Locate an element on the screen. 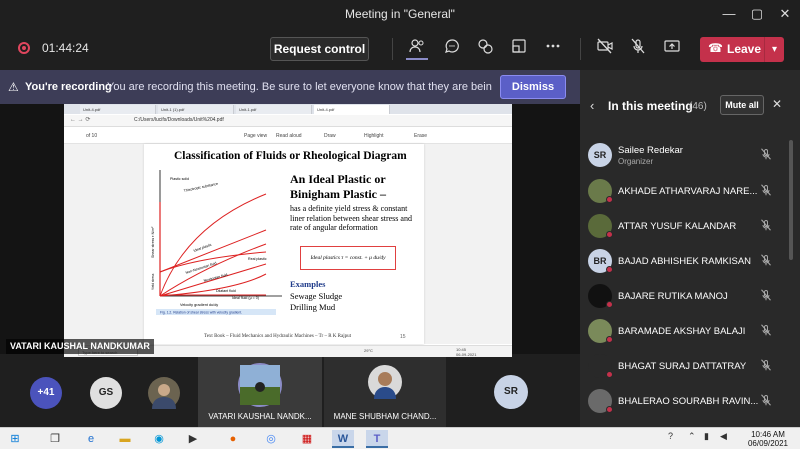 The width and height of the screenshot is (800, 449). curve-label: Plastic solid is located at coordinates (179, 179).